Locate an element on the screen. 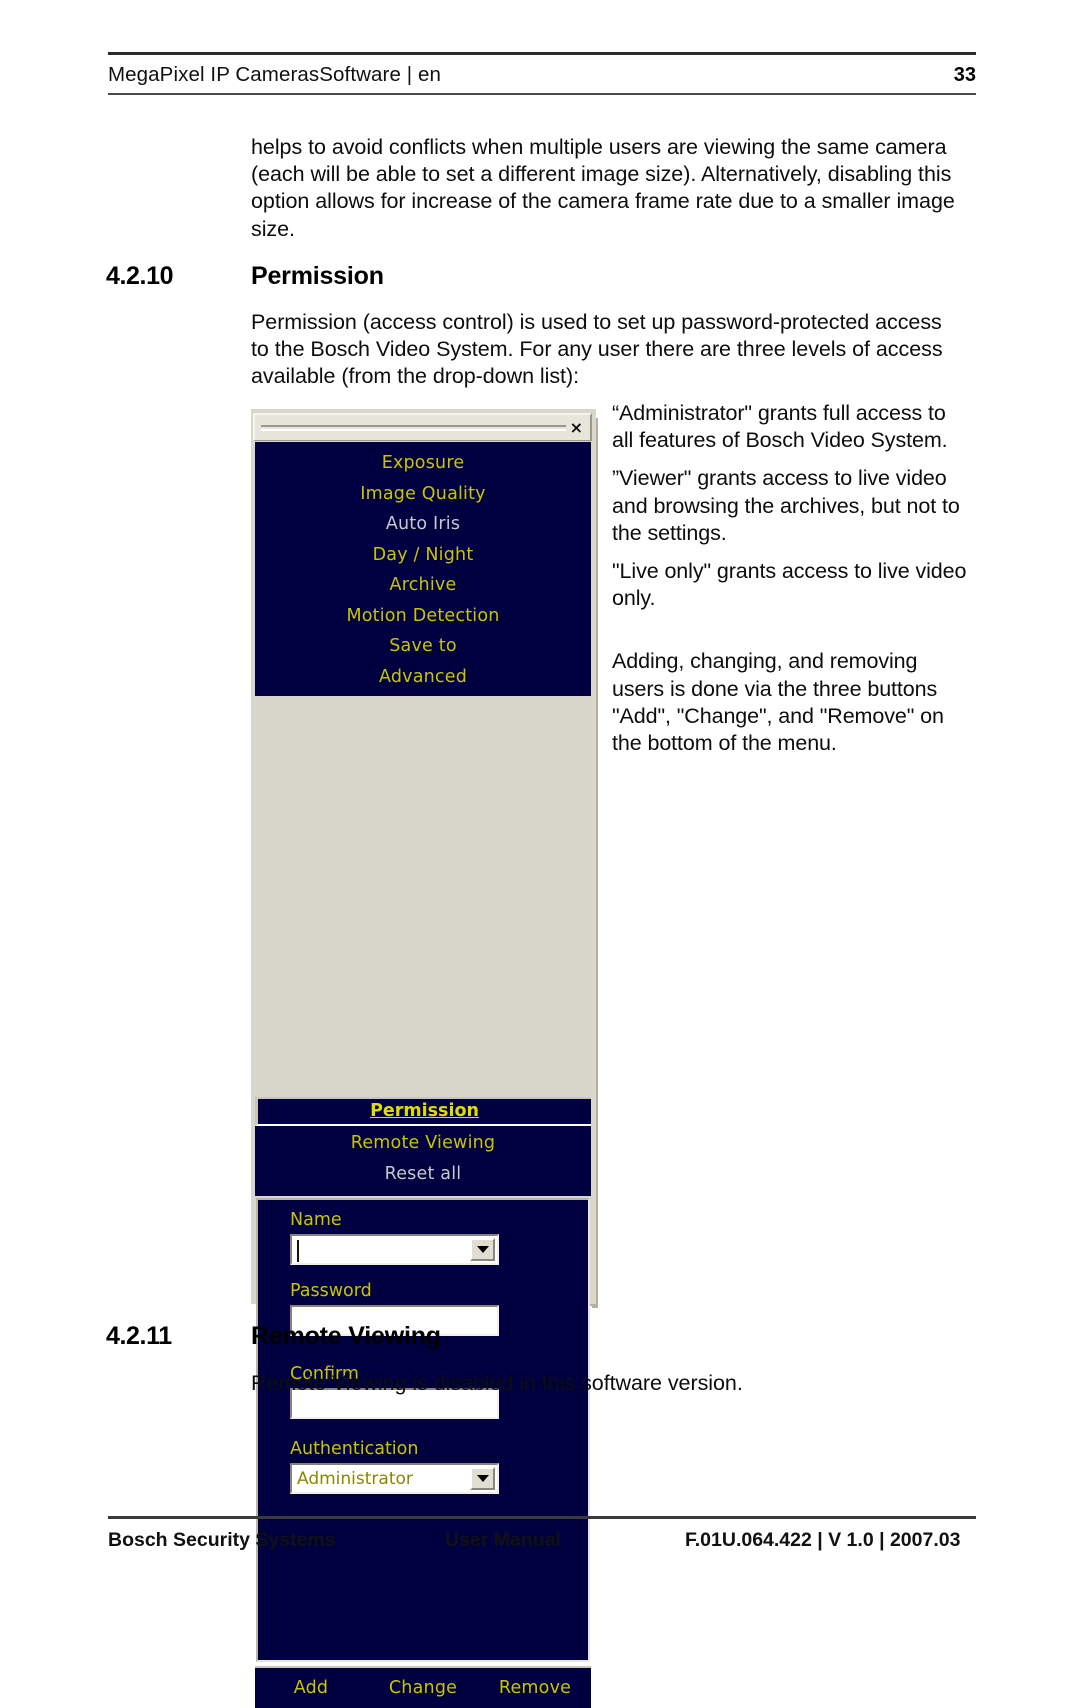 The height and width of the screenshot is (1708, 1080). header-title: MegaPixel IP CamerasSoftware | en is located at coordinates (274, 74).